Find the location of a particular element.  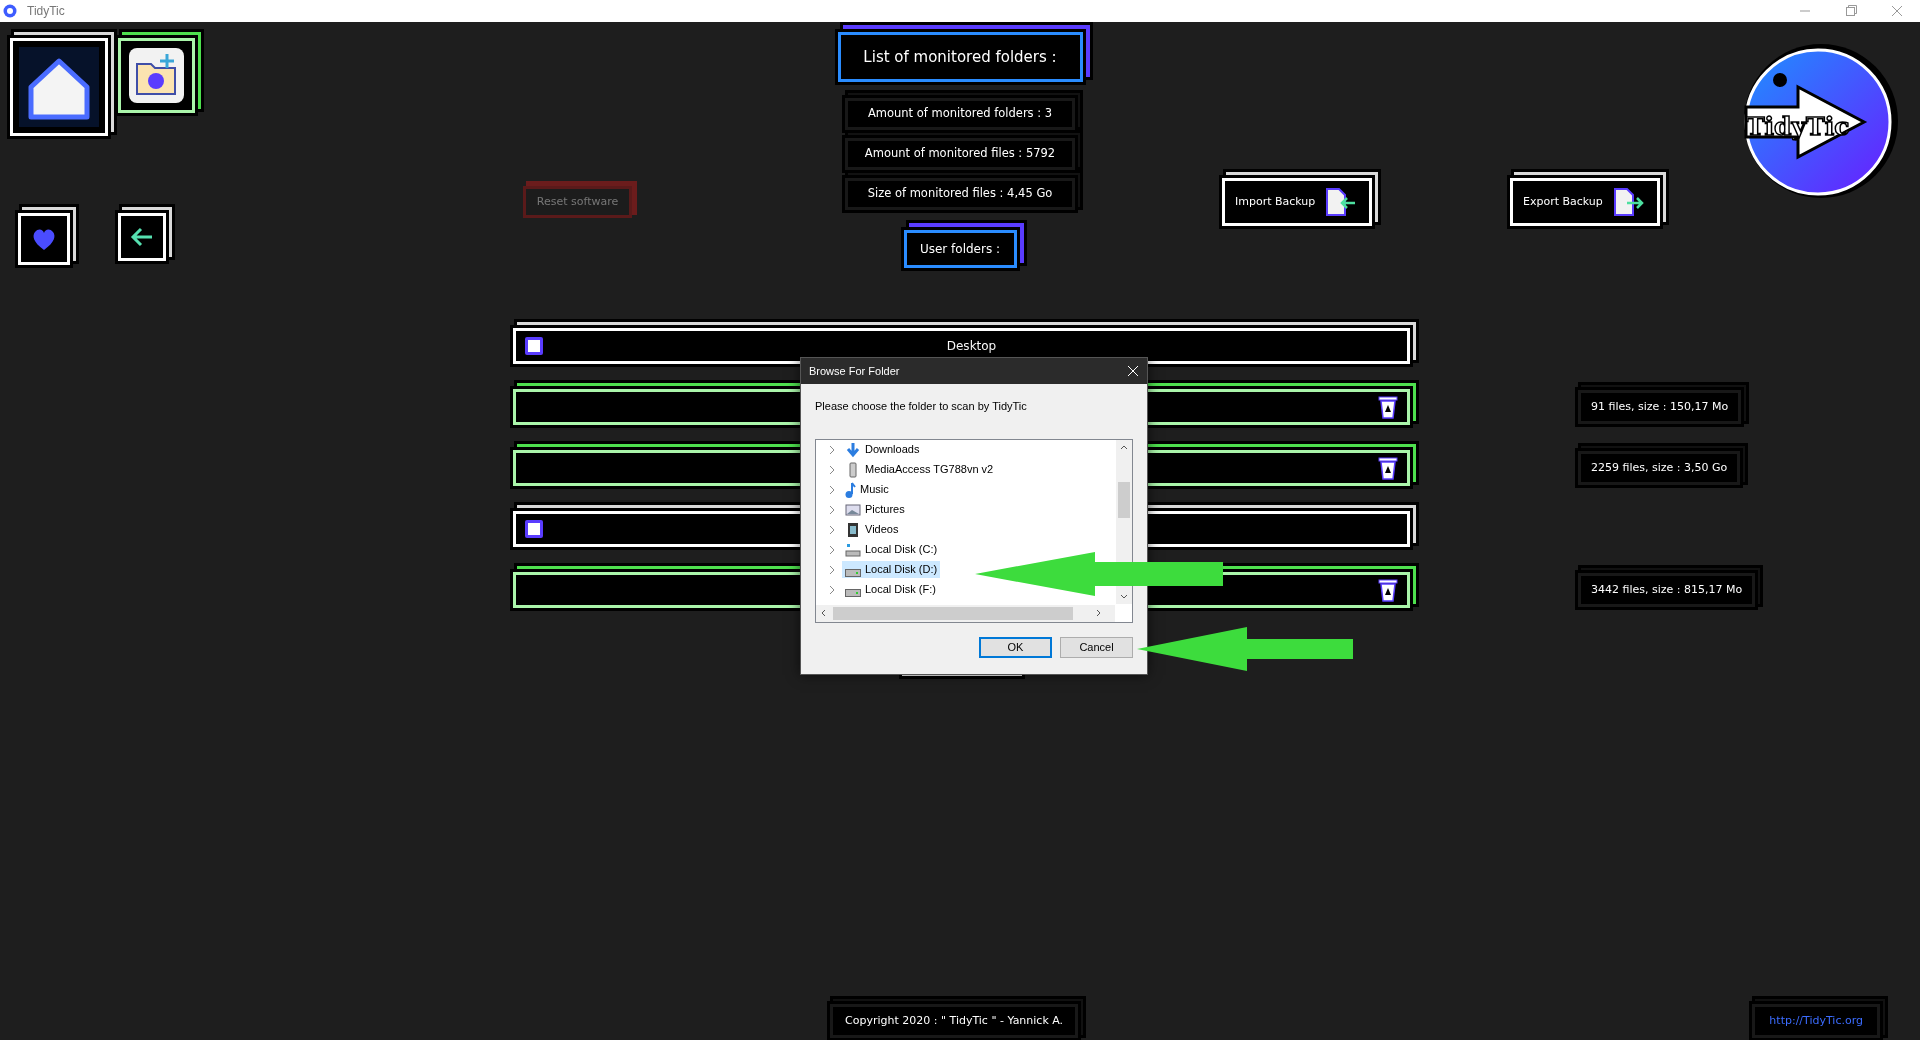

dialog-prompt: Please choose the folder to scan by TidyTic is located at coordinates (921, 406).